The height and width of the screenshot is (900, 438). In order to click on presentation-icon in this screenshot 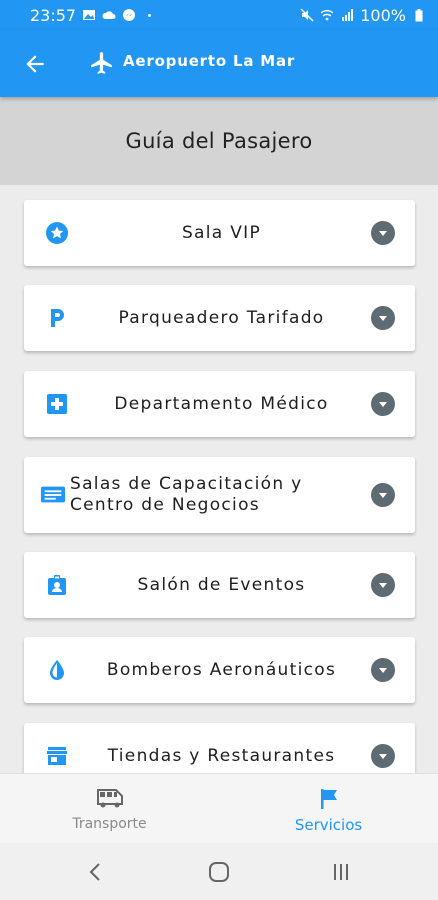, I will do `click(53, 495)`.